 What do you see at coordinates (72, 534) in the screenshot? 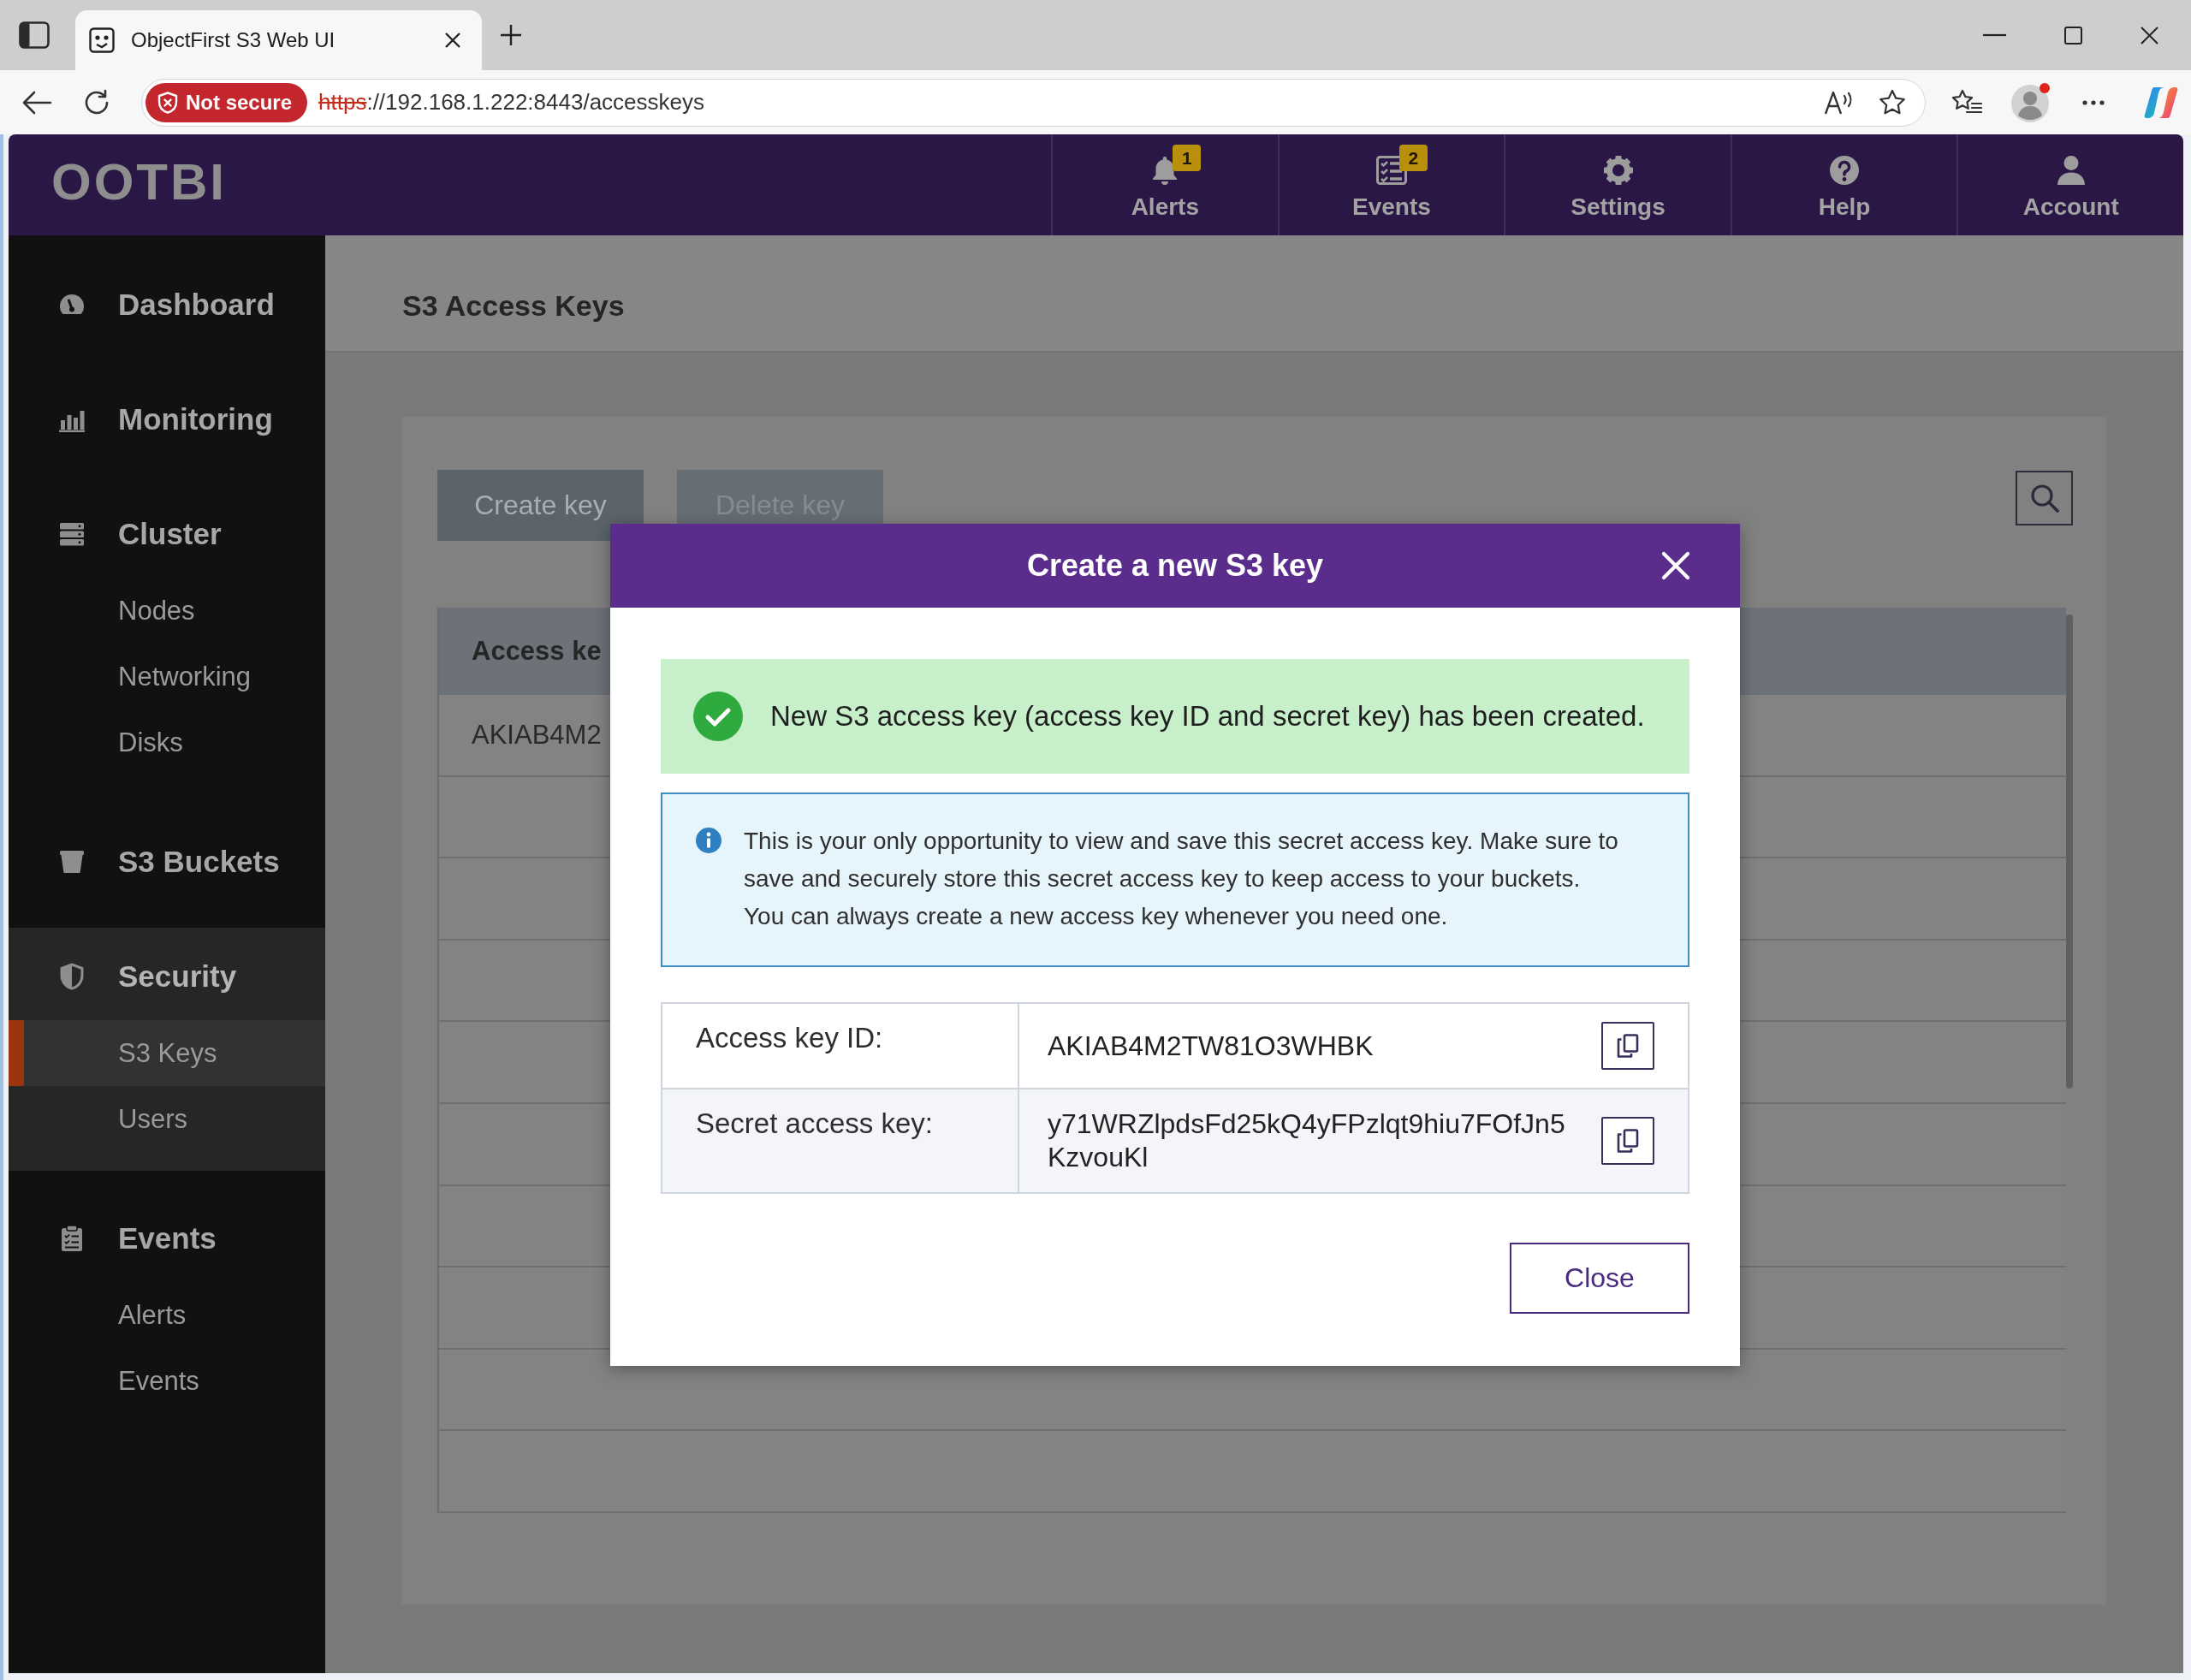
I see `server-icon` at bounding box center [72, 534].